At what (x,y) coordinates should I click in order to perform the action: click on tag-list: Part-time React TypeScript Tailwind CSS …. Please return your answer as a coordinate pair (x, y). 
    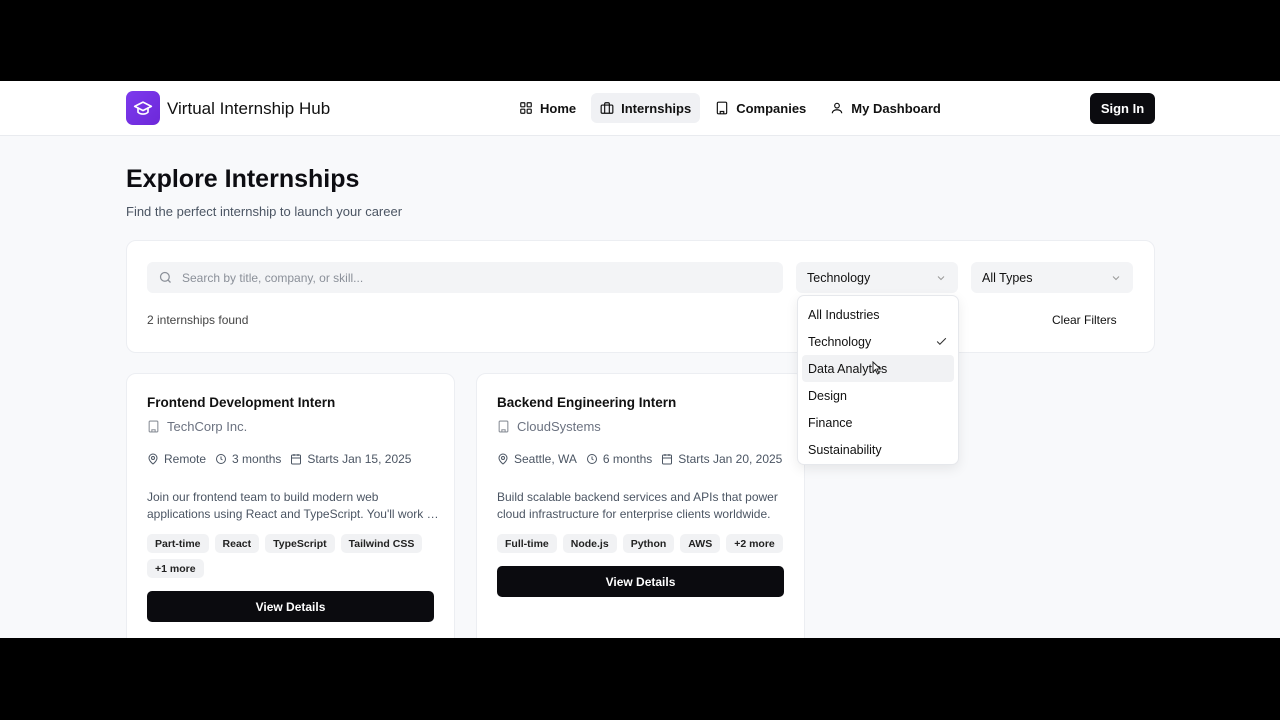
    Looking at the image, I should click on (292, 556).